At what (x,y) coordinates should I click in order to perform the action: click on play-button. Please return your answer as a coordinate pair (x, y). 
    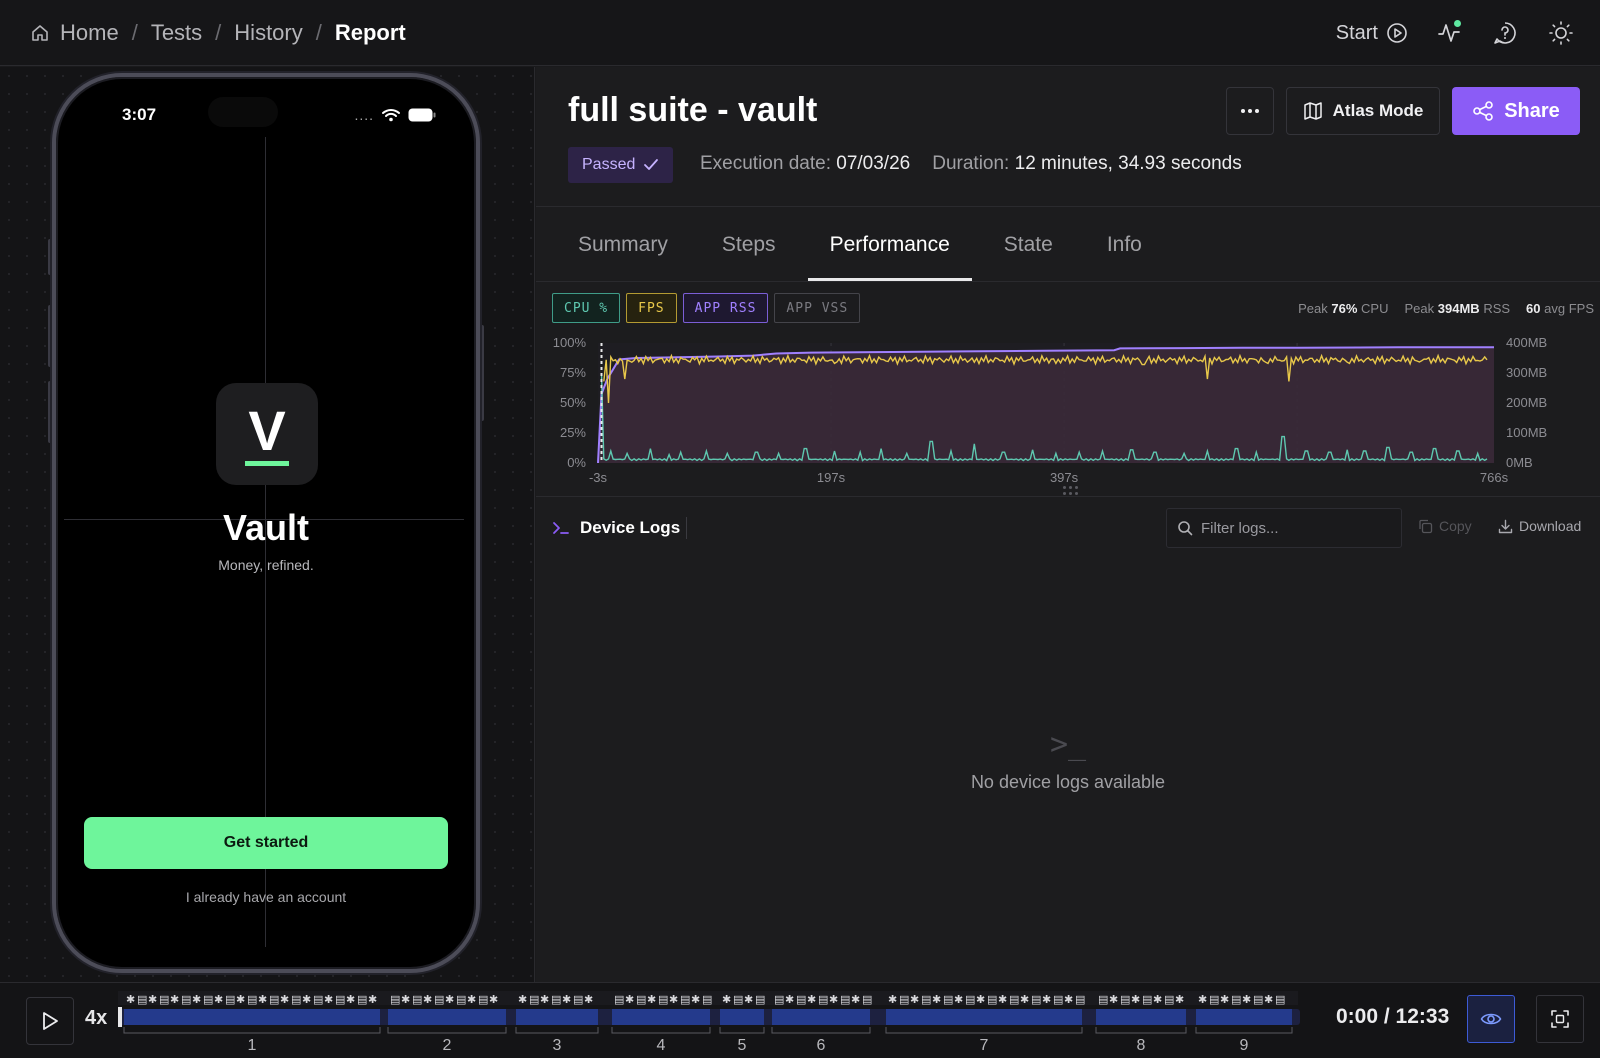
    Looking at the image, I should click on (50, 1021).